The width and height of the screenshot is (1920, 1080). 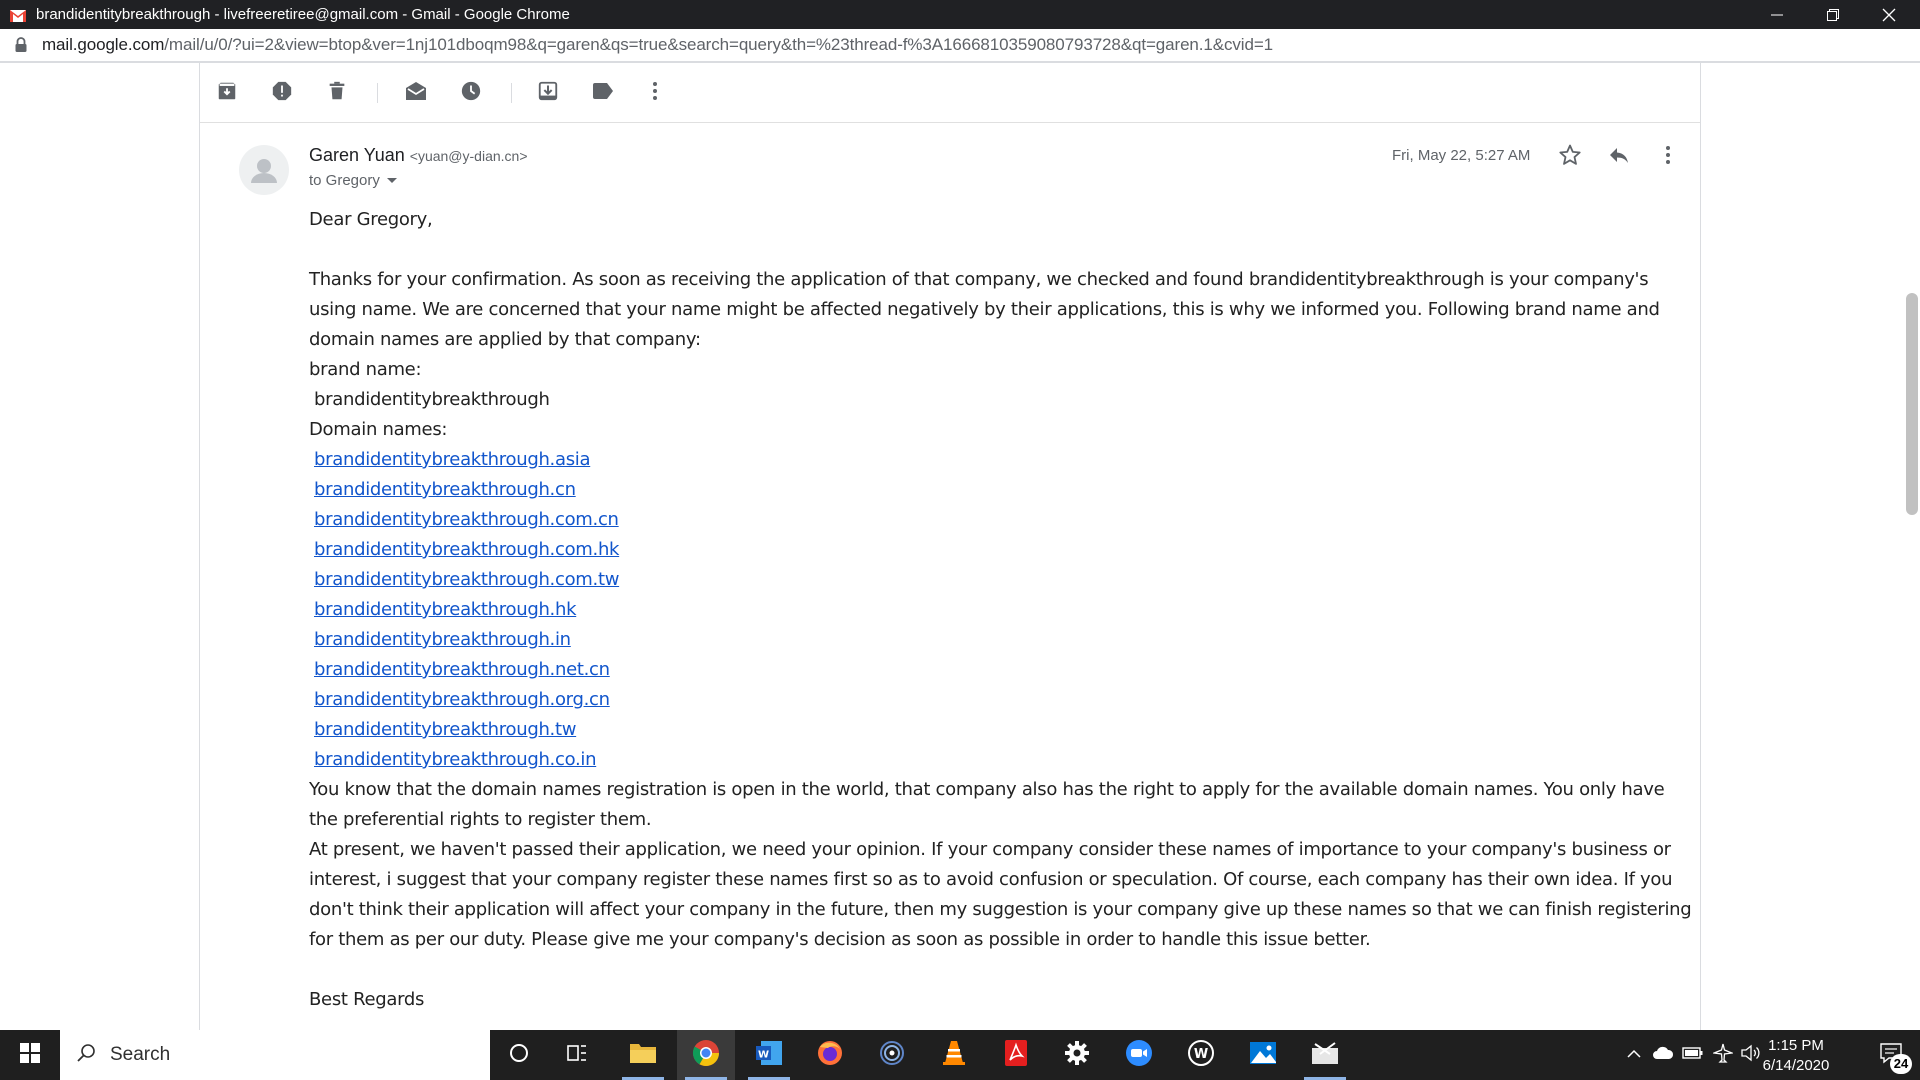 I want to click on brand-name-label: brand name:, so click(x=365, y=369).